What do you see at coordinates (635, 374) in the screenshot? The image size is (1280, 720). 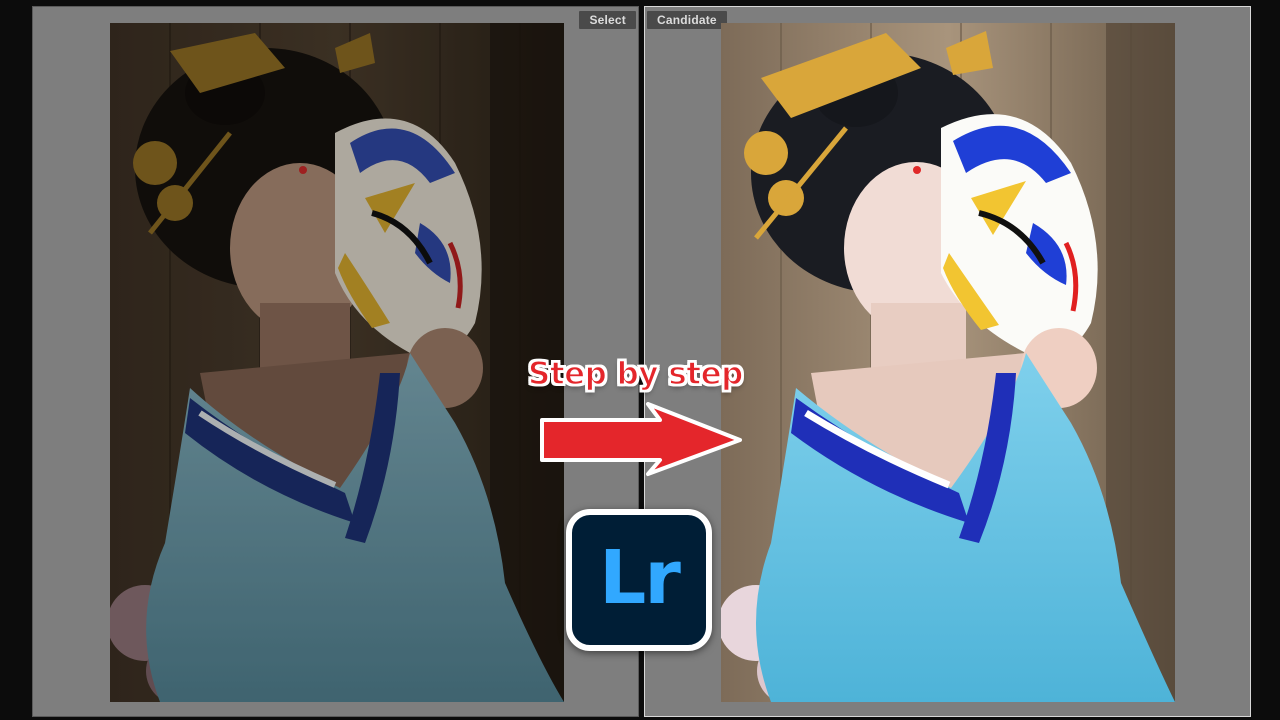 I see `step-by-step-caption: Step by step` at bounding box center [635, 374].